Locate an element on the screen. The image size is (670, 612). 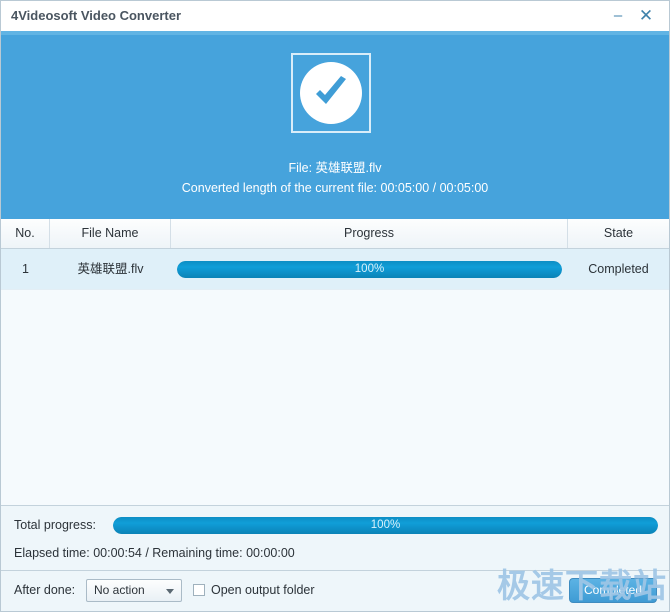
action-button: Completed is located at coordinates (613, 590).